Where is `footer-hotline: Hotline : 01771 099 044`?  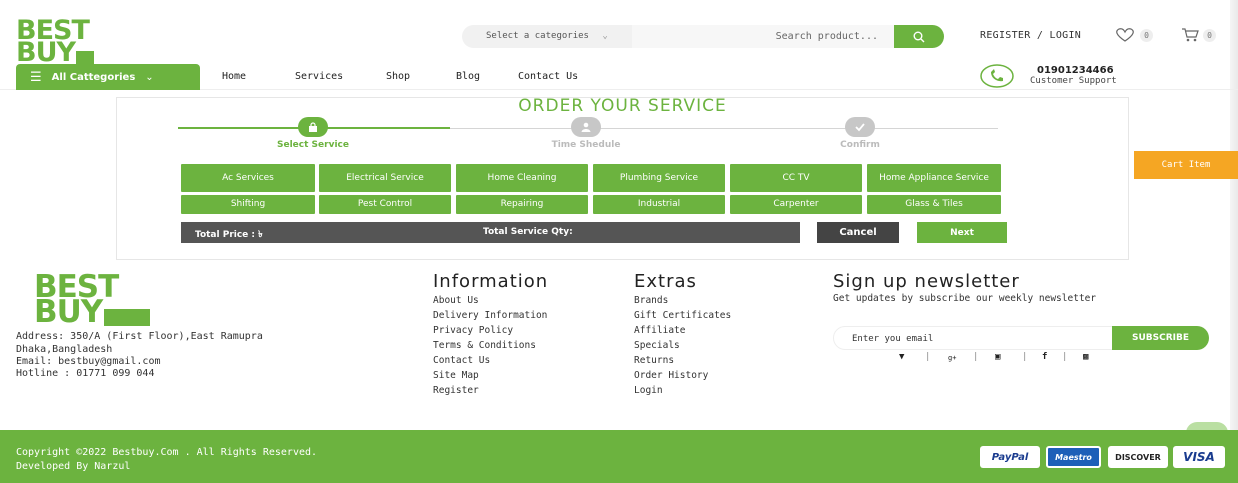
footer-hotline: Hotline : 01771 099 044 is located at coordinates (85, 373).